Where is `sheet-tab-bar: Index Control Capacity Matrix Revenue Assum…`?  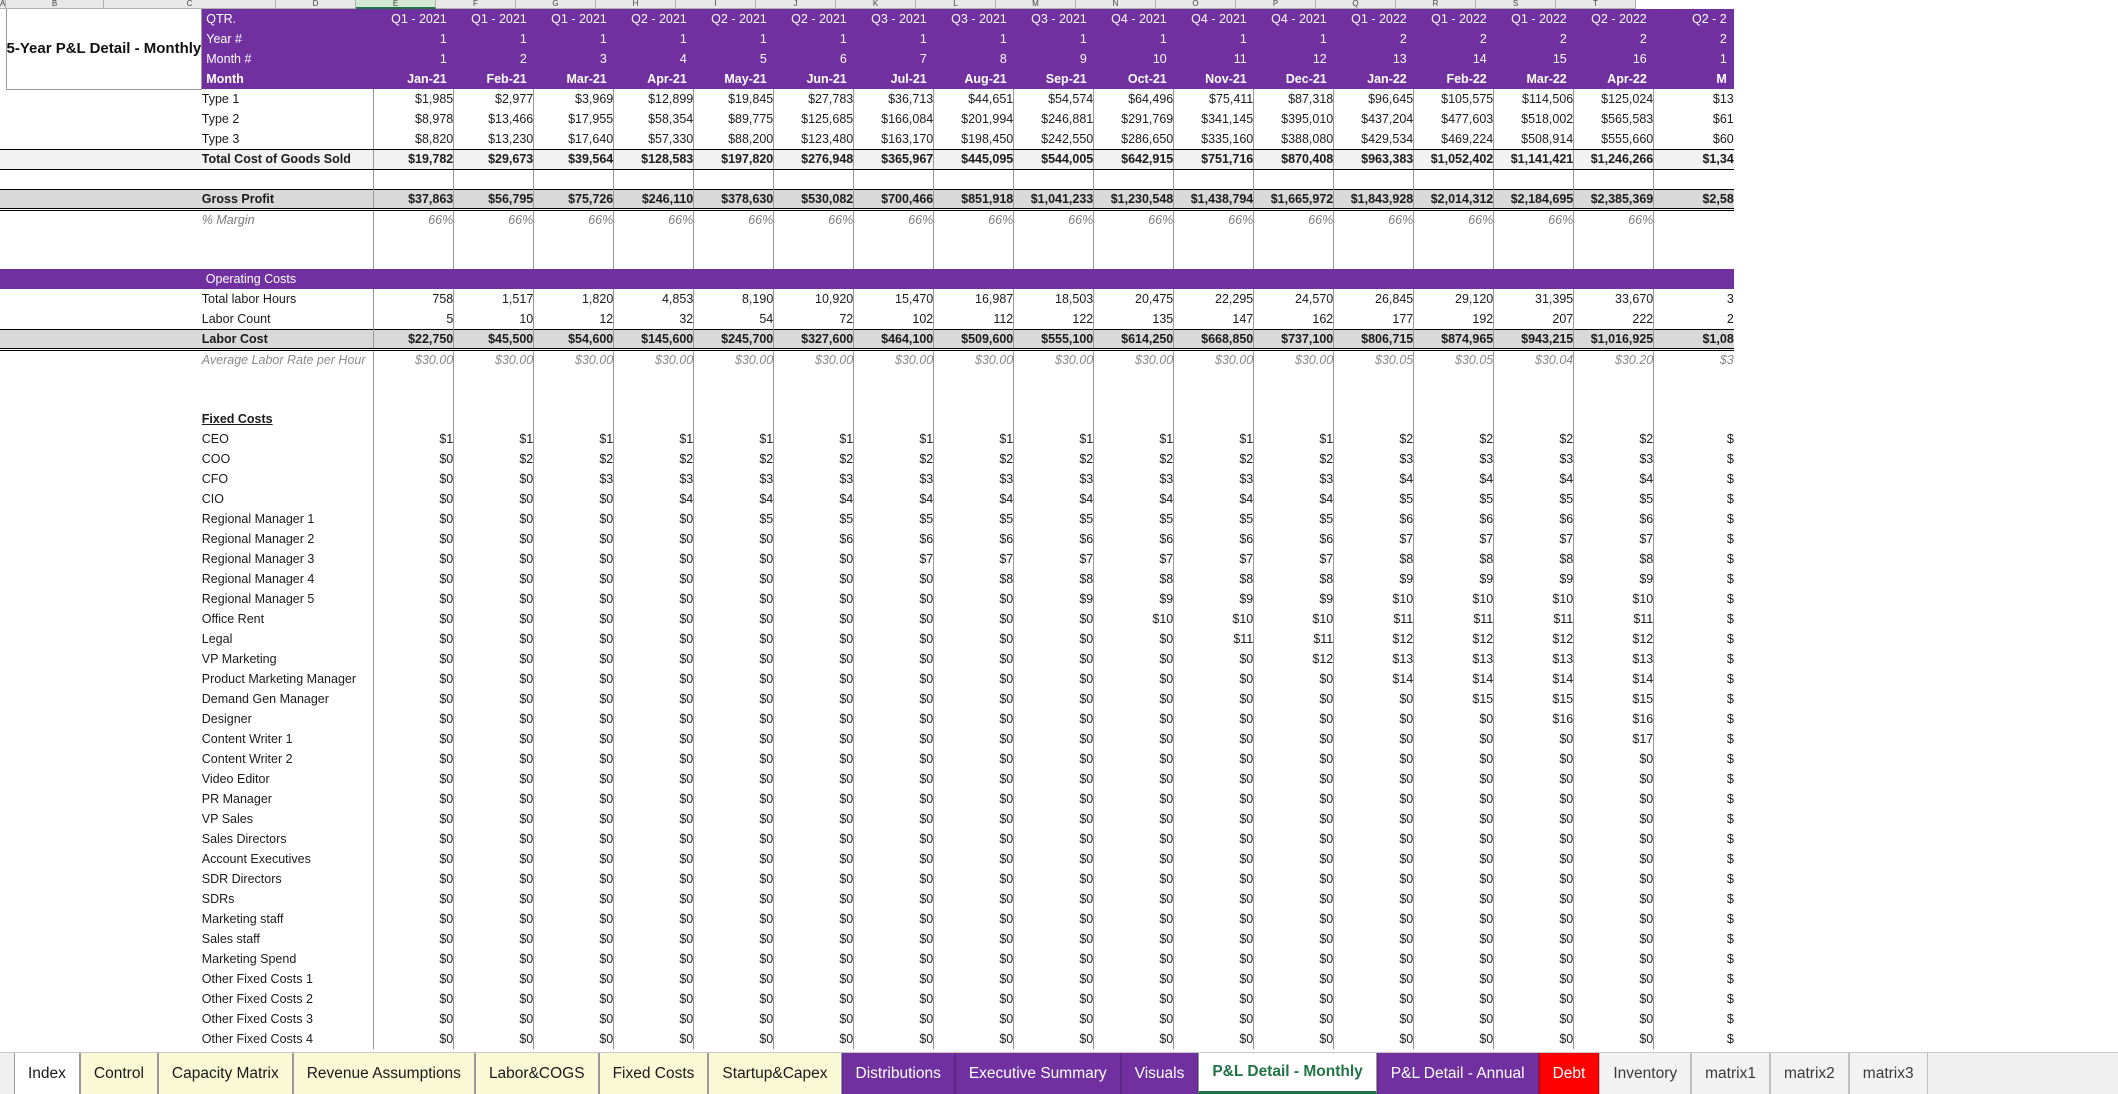
sheet-tab-bar: Index Control Capacity Matrix Revenue Assum… is located at coordinates (1059, 1073).